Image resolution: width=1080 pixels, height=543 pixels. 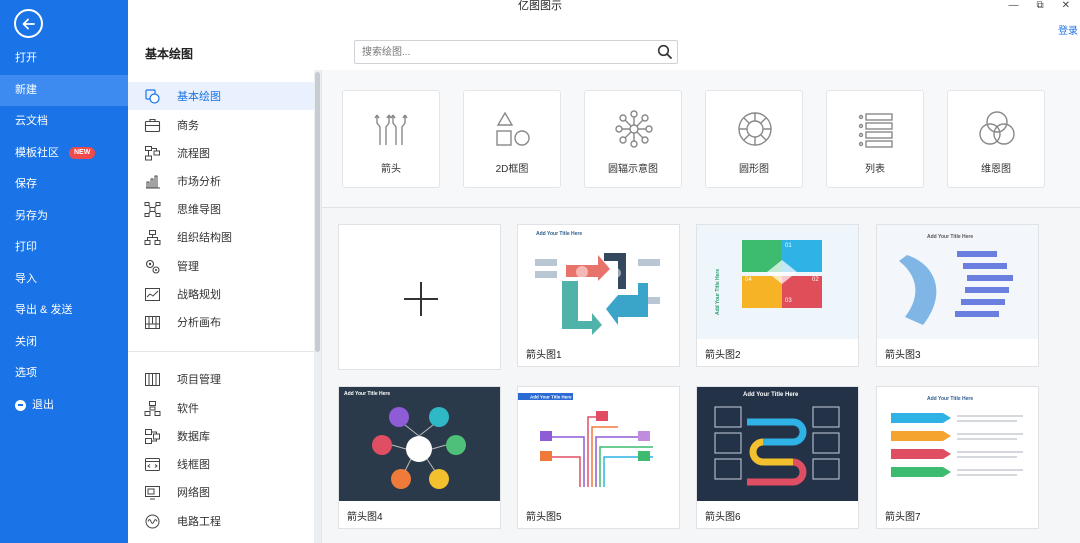 I want to click on template-card: Add Your Title Here 箭头图1, so click(x=598, y=295).